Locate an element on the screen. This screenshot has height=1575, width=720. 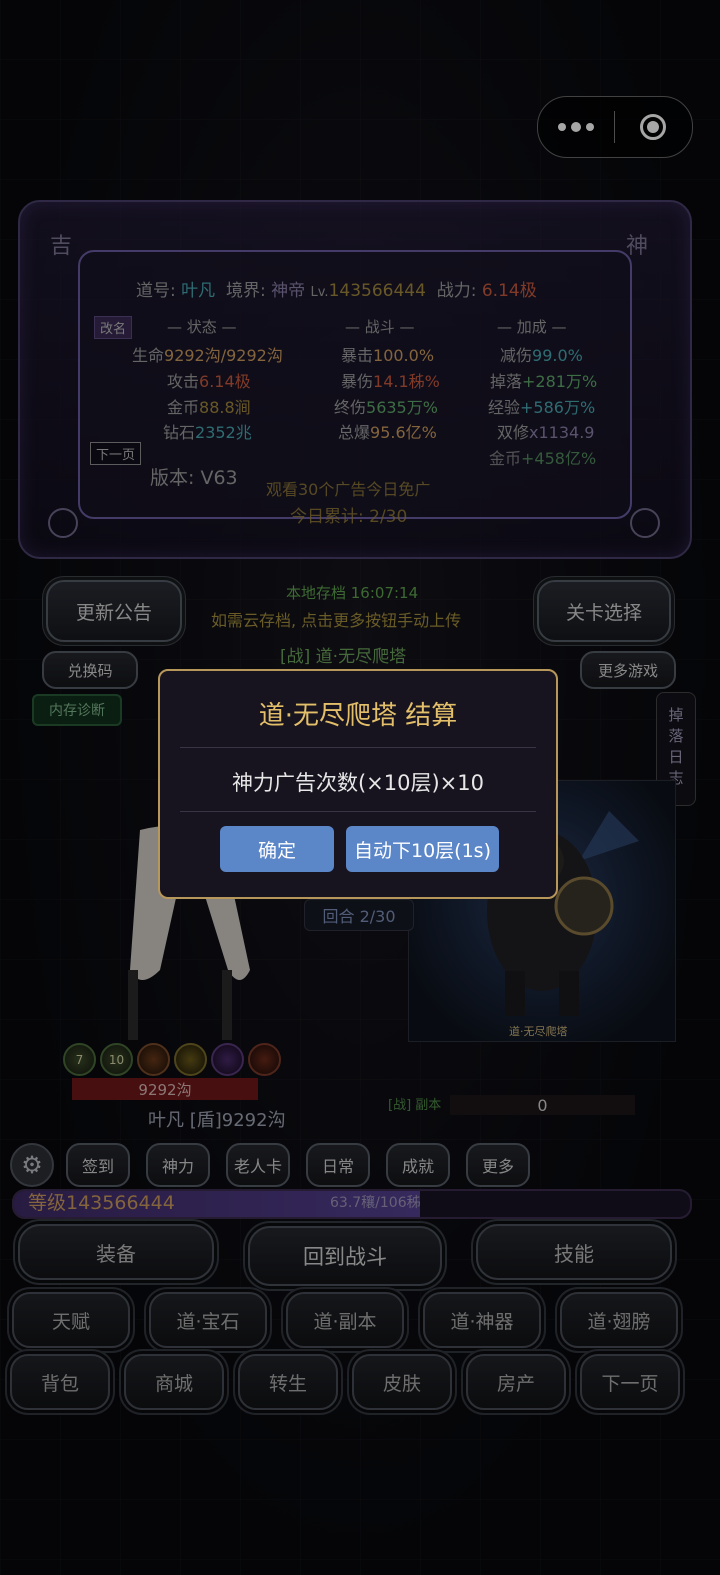
modal-divider-bottom is located at coordinates (358, 811).